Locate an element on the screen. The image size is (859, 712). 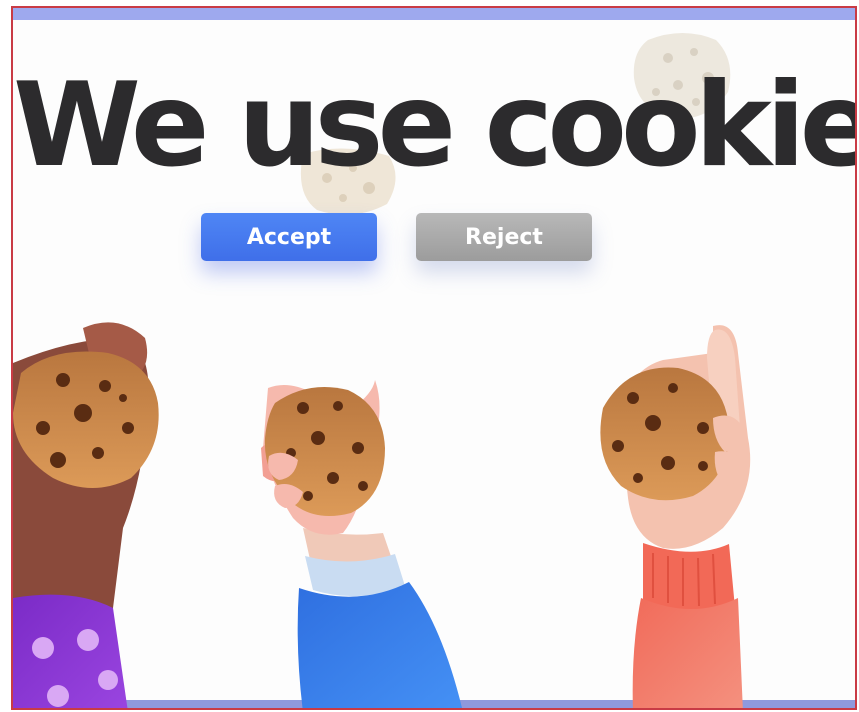
right-hand-with-cookie is located at coordinates (675, 516).